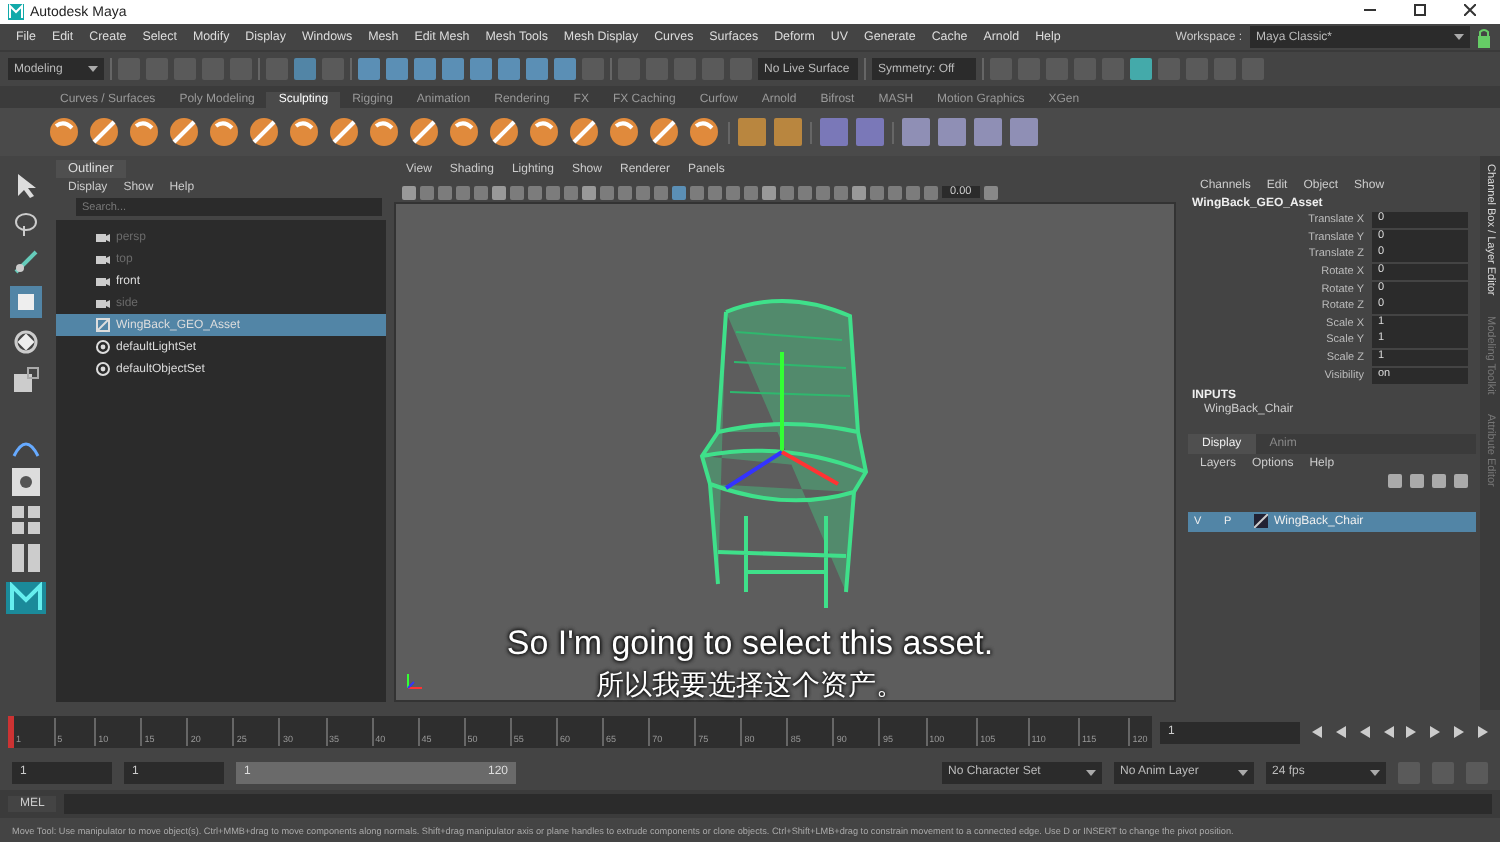 The image size is (1500, 842). I want to click on play-icon, so click(1412, 732).